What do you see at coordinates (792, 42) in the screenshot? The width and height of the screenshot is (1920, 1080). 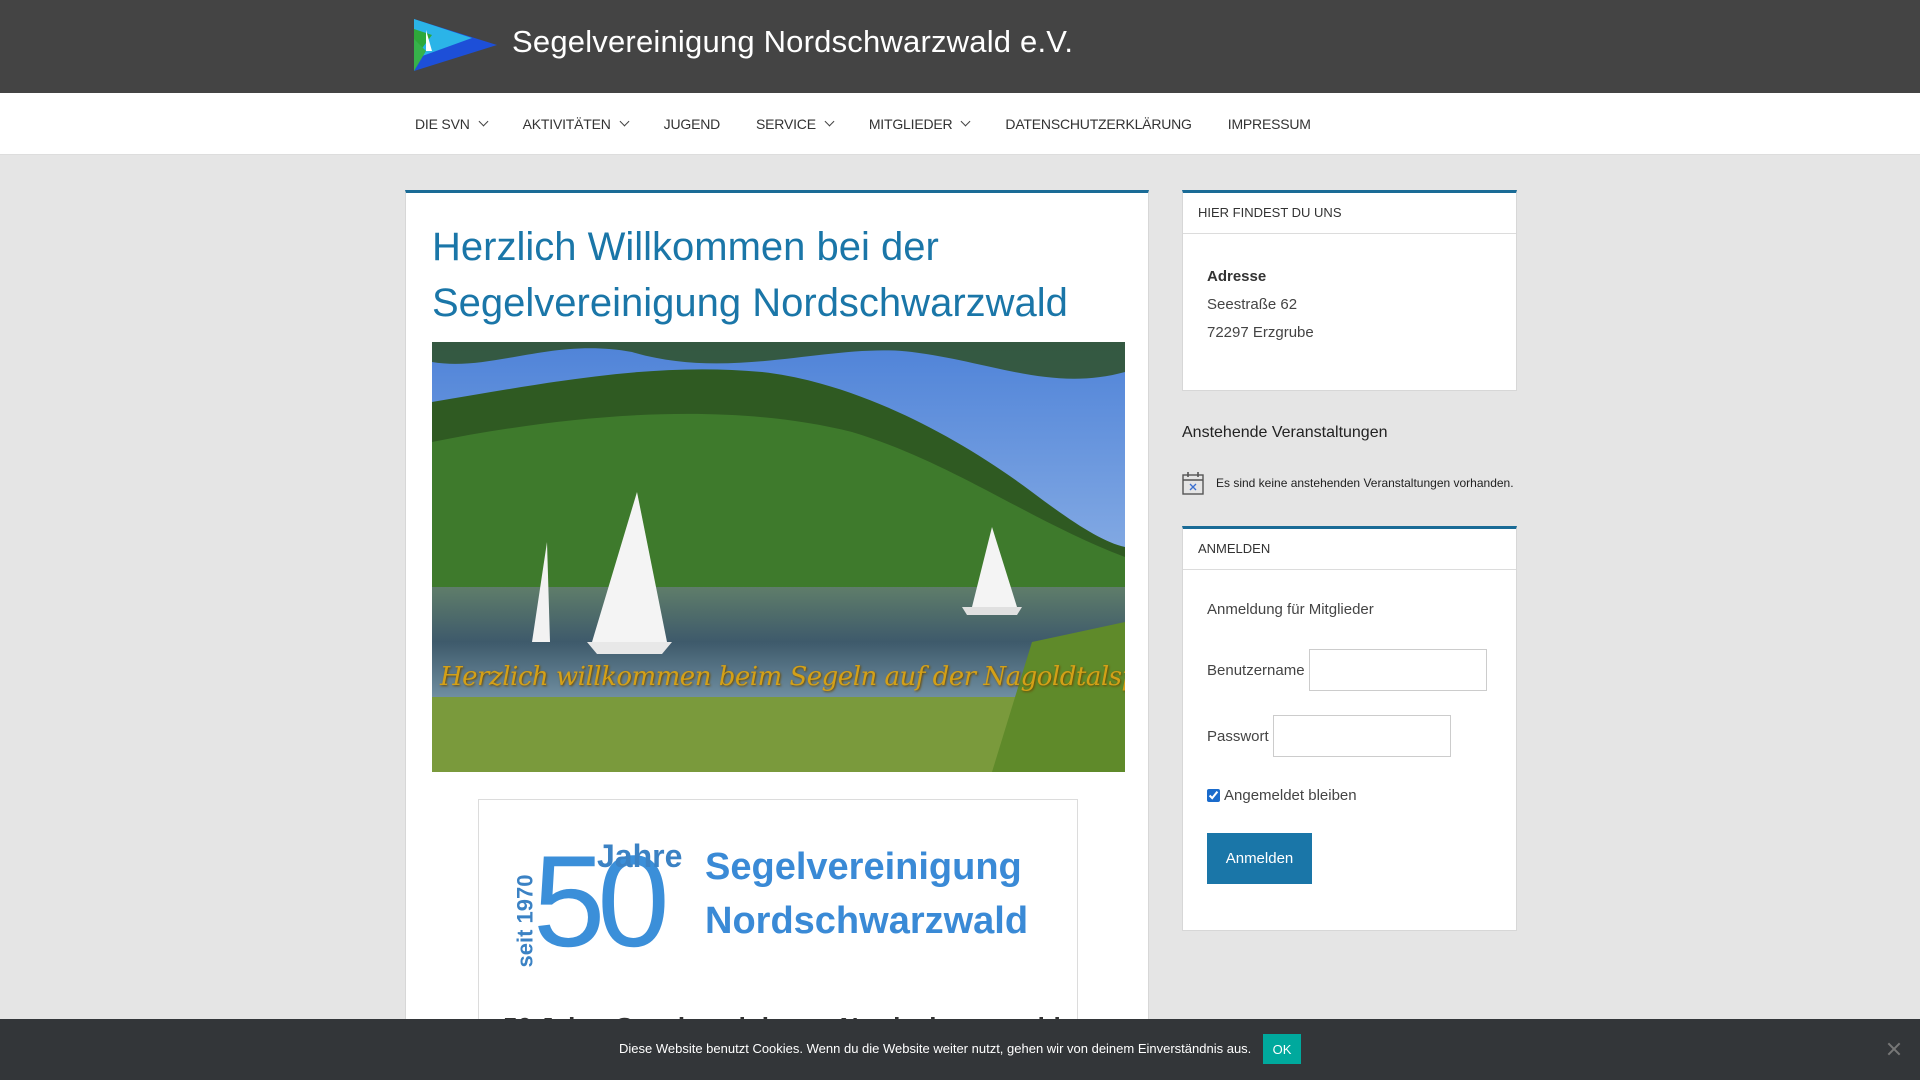 I see `site-title: Segelvereinigung Nordschwarzwald e.V.` at bounding box center [792, 42].